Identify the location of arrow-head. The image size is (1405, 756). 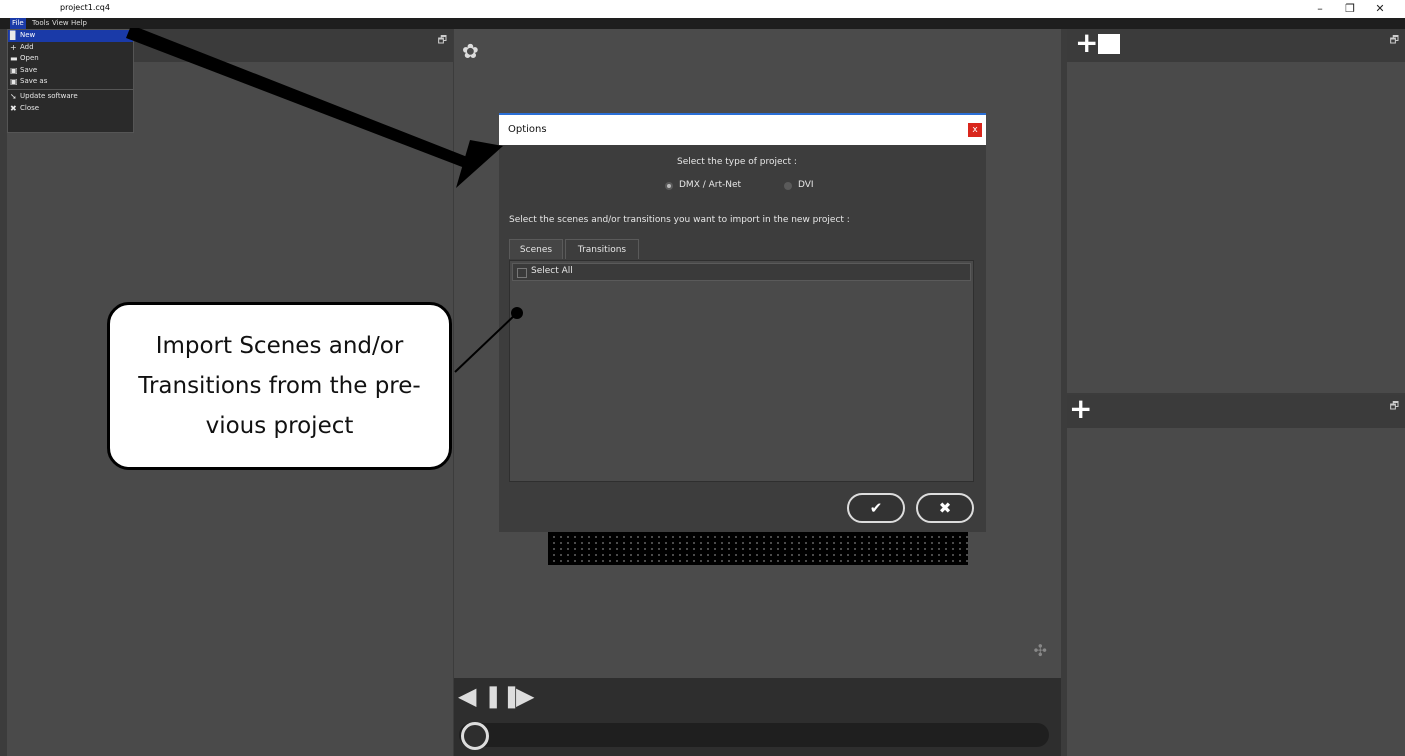
(479, 164).